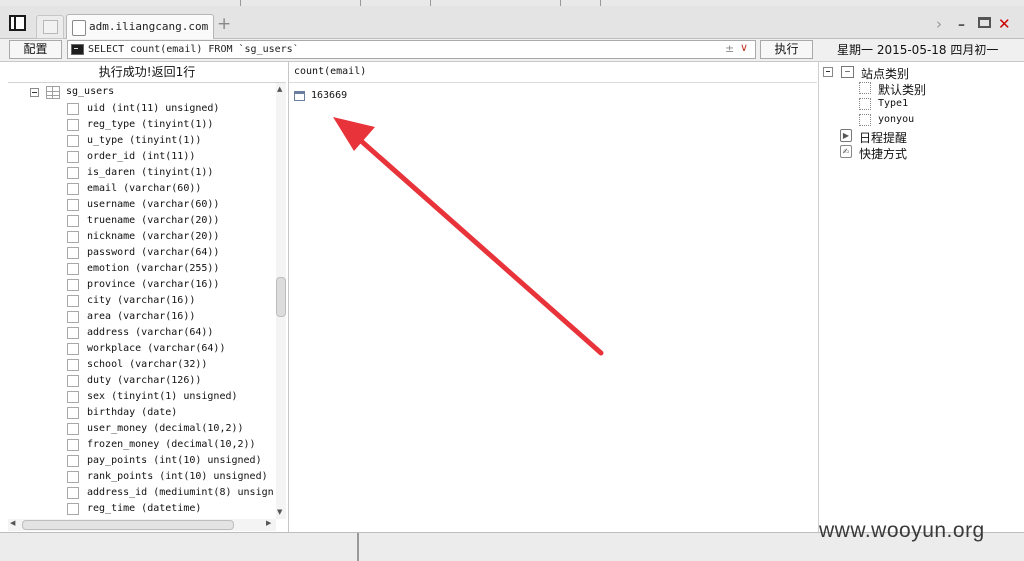 The image size is (1024, 561). Describe the element at coordinates (150, 332) in the screenshot. I see `column-label: address (varchar(64))` at that location.